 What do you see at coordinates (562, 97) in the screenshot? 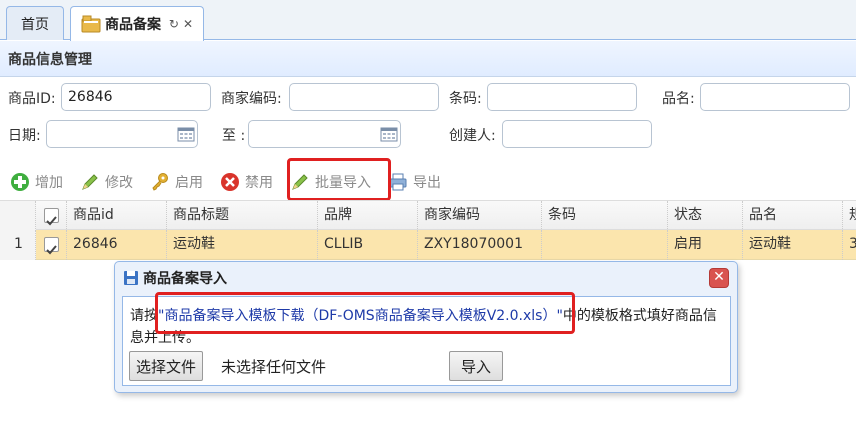
I see `barcode-input` at bounding box center [562, 97].